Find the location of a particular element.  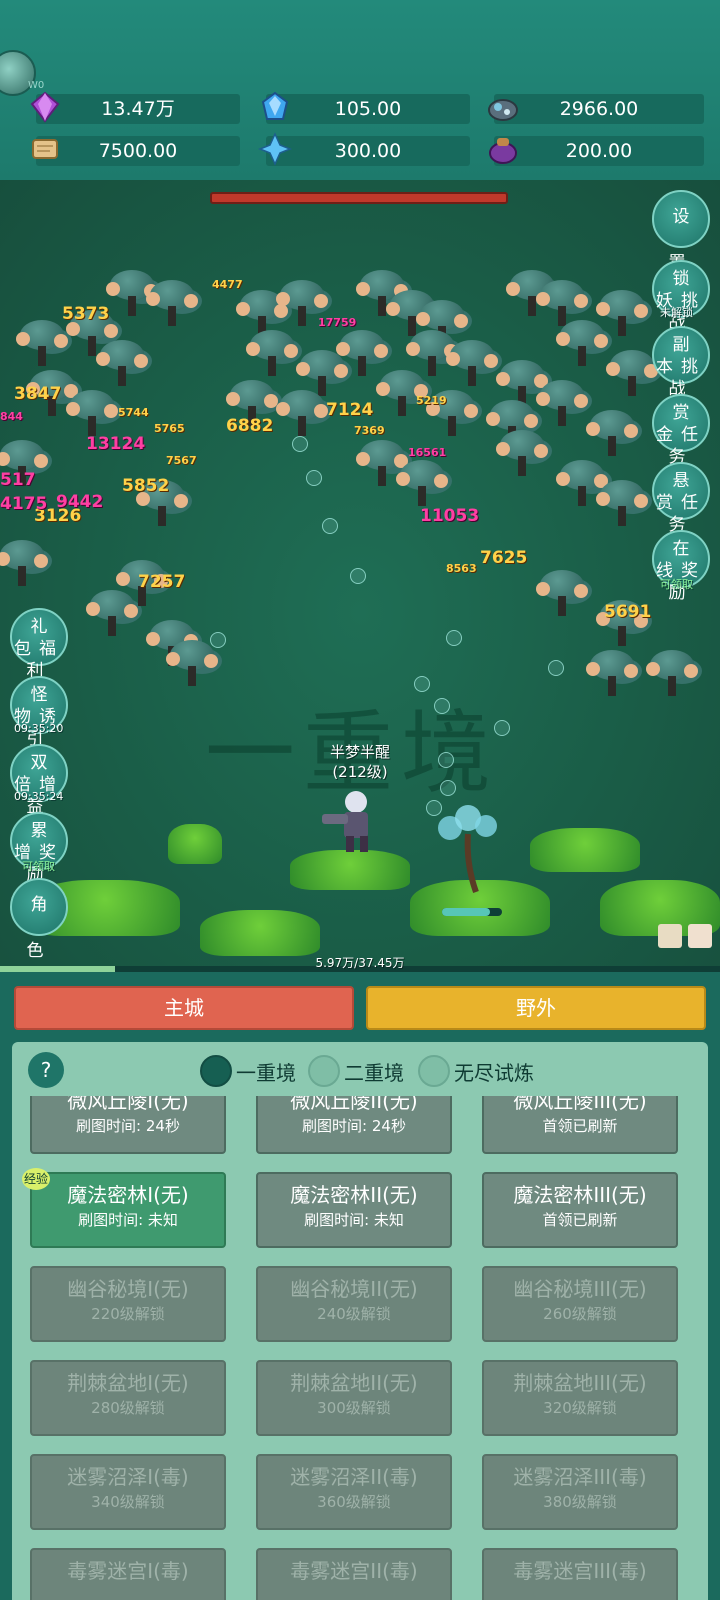

map-cell-locked: 毒雾迷宫III(毒) is located at coordinates (580, 1574).